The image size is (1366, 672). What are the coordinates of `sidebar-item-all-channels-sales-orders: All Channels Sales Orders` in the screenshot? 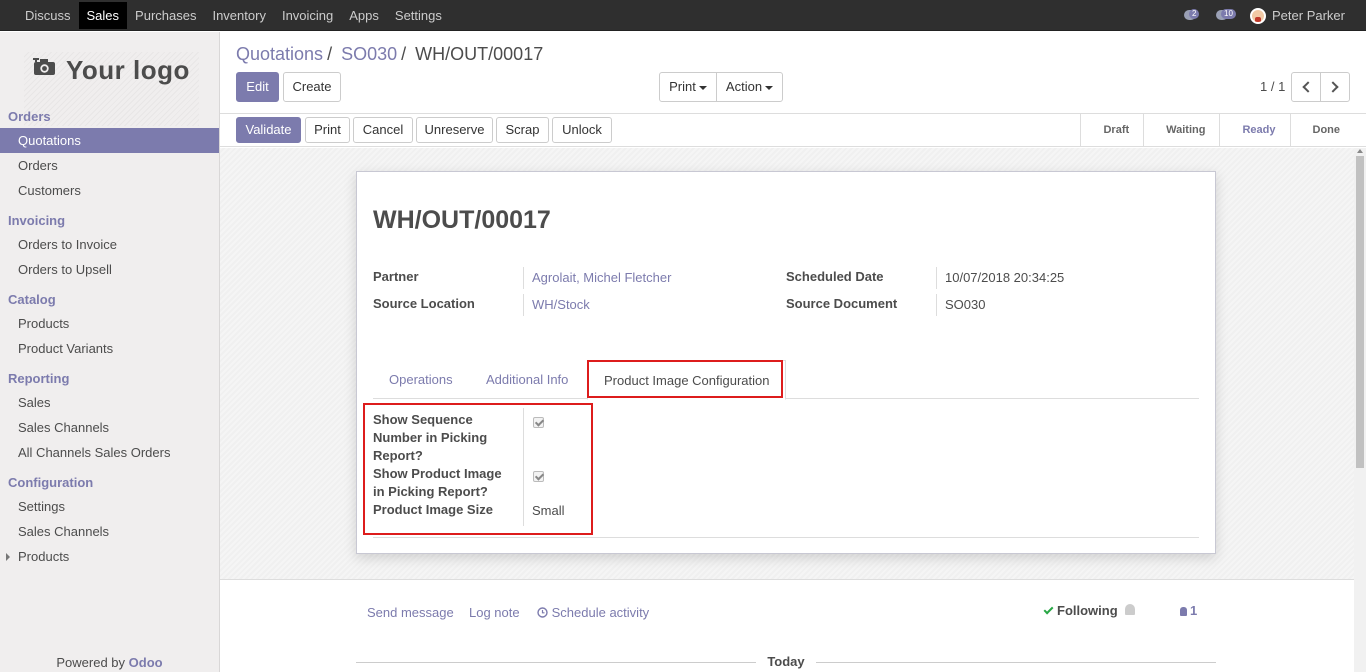 It's located at (109, 452).